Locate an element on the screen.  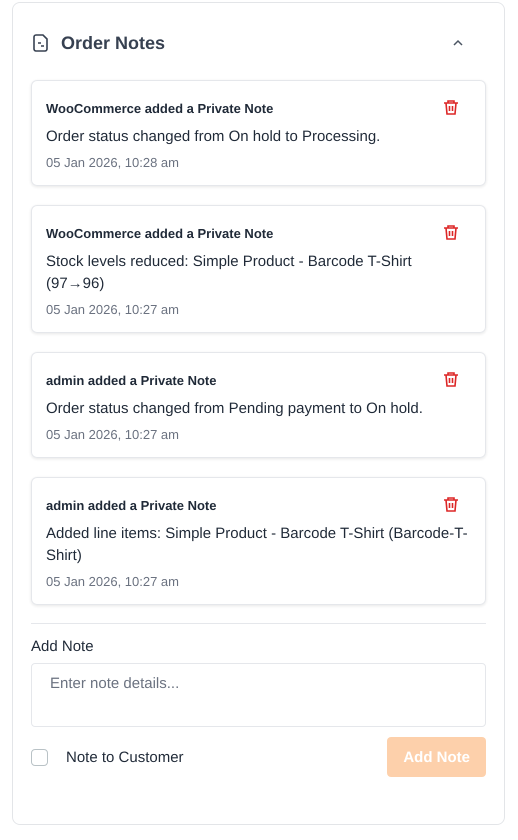
note-text: Added line items: Simple Product - Barcode T-Shirt (Barcode-T-Shirt) is located at coordinates (257, 545).